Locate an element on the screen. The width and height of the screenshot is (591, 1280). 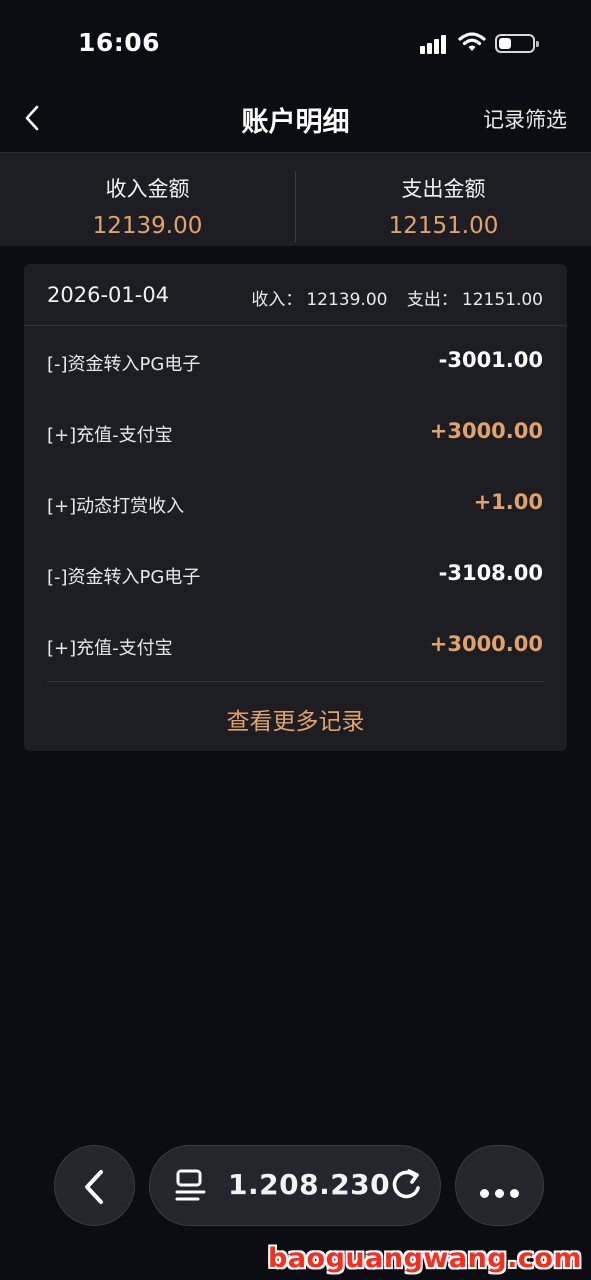
back-chevron-icon is located at coordinates (94, 1187).